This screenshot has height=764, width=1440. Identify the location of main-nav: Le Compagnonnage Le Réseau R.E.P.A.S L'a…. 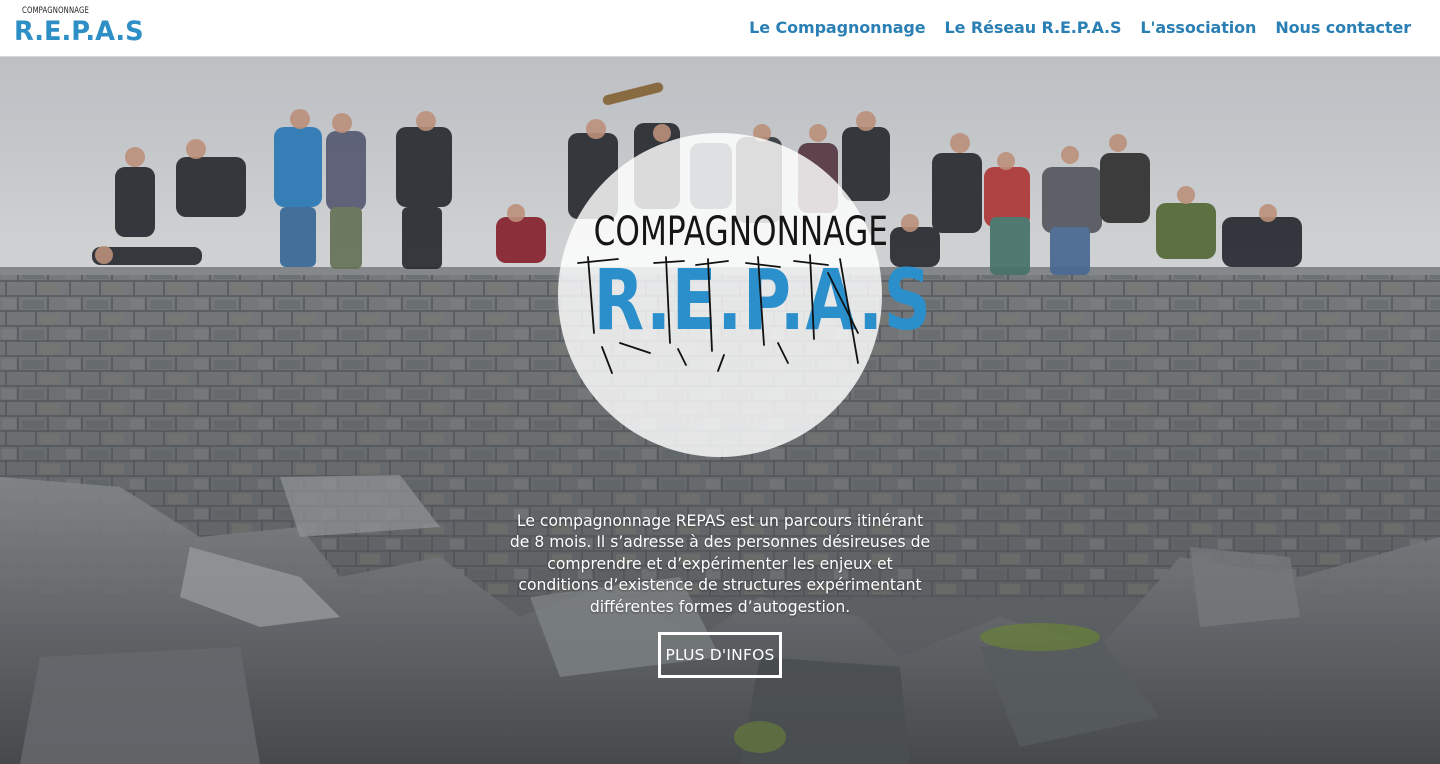
(1080, 27).